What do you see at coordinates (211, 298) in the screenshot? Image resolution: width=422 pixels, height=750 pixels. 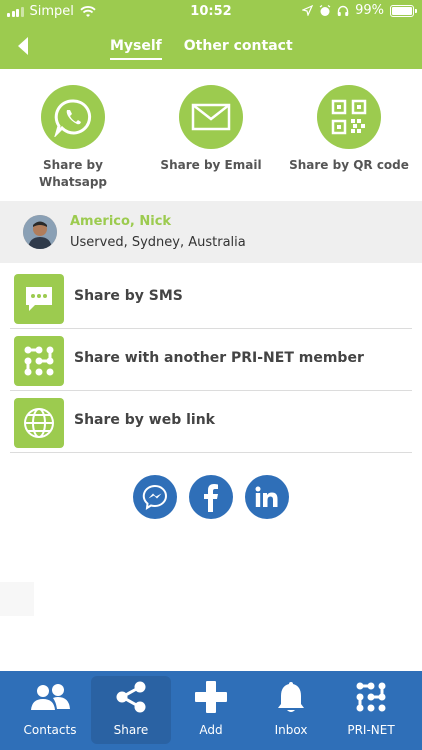 I see `list-item-share-sms: Share by SMS` at bounding box center [211, 298].